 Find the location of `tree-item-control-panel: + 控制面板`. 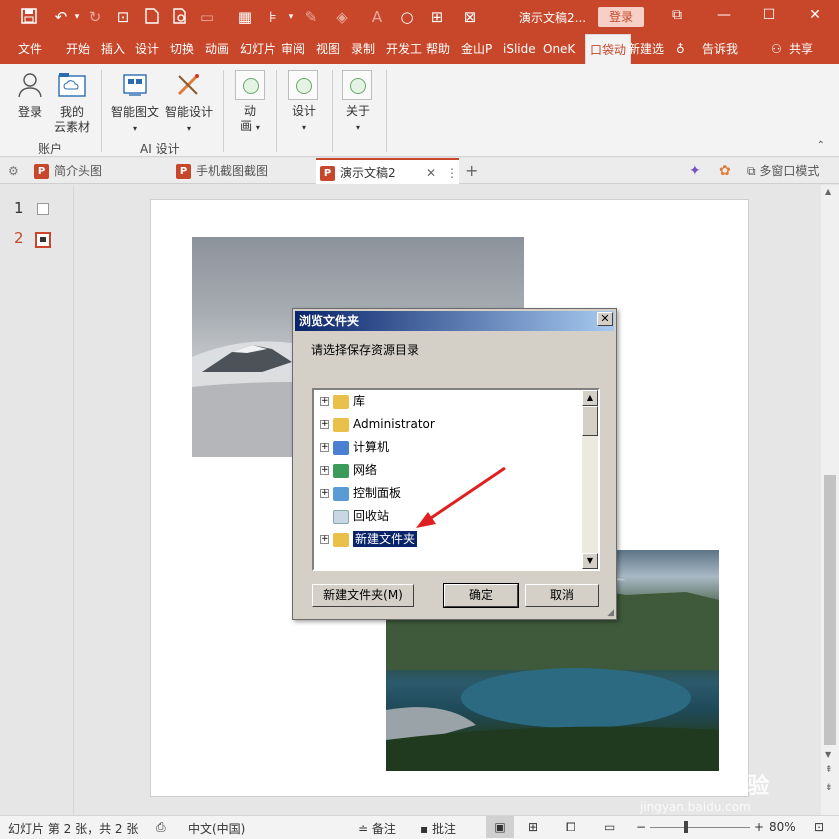

tree-item-control-panel: + 控制面板 is located at coordinates (360, 493).